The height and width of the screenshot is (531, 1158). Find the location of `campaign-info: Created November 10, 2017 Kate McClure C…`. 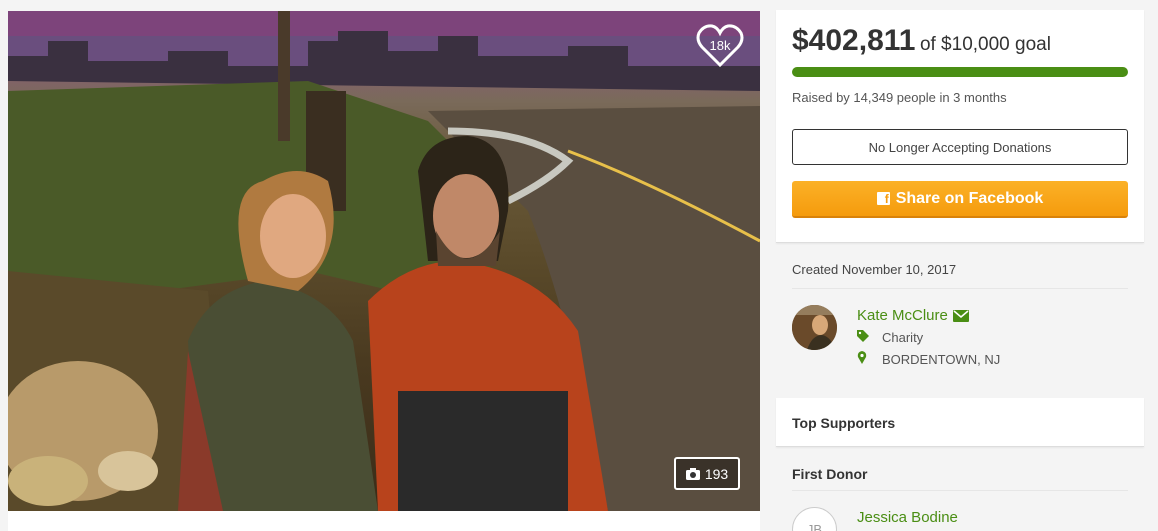

campaign-info: Created November 10, 2017 Kate McClure C… is located at coordinates (960, 315).